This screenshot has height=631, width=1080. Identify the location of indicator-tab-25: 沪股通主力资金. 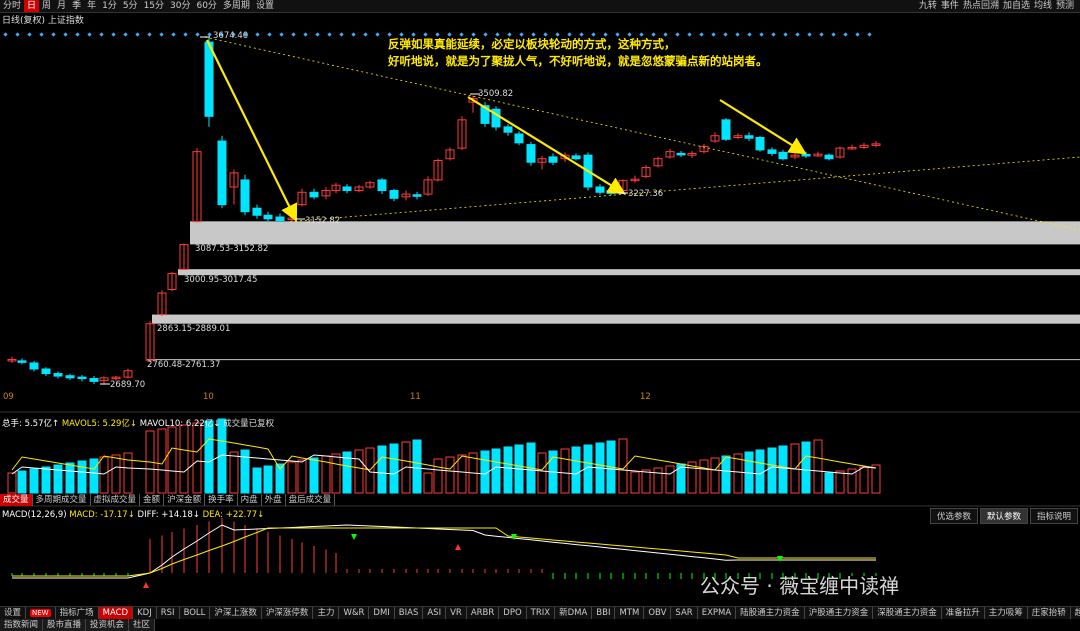
(839, 613).